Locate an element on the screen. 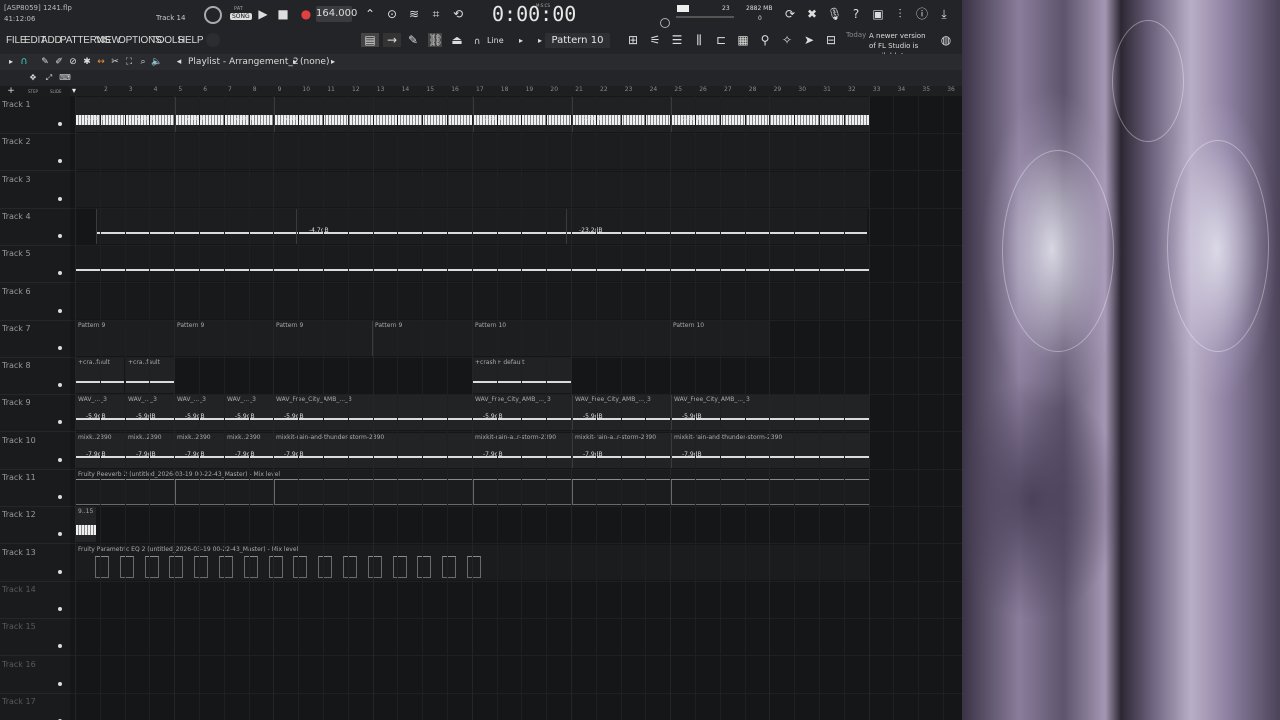  select-tool-icon: ⛶ is located at coordinates (129, 62).